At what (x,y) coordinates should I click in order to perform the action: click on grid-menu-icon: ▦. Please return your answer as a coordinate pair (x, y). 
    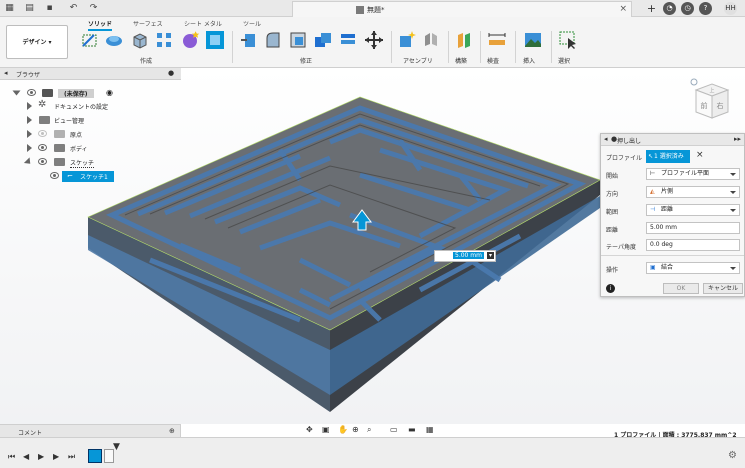
    Looking at the image, I should click on (9, 8).